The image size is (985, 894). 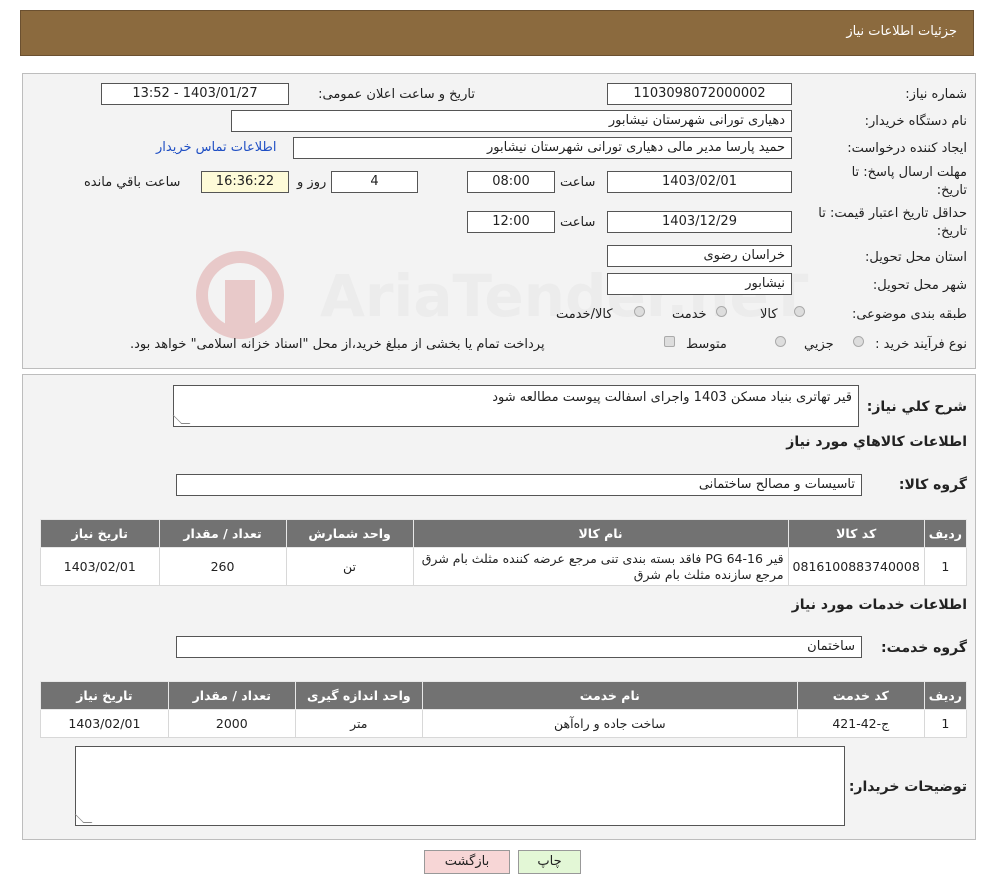 What do you see at coordinates (909, 172) in the screenshot?
I see `deadline-label: مهلت ارسال پاسخ: تا` at bounding box center [909, 172].